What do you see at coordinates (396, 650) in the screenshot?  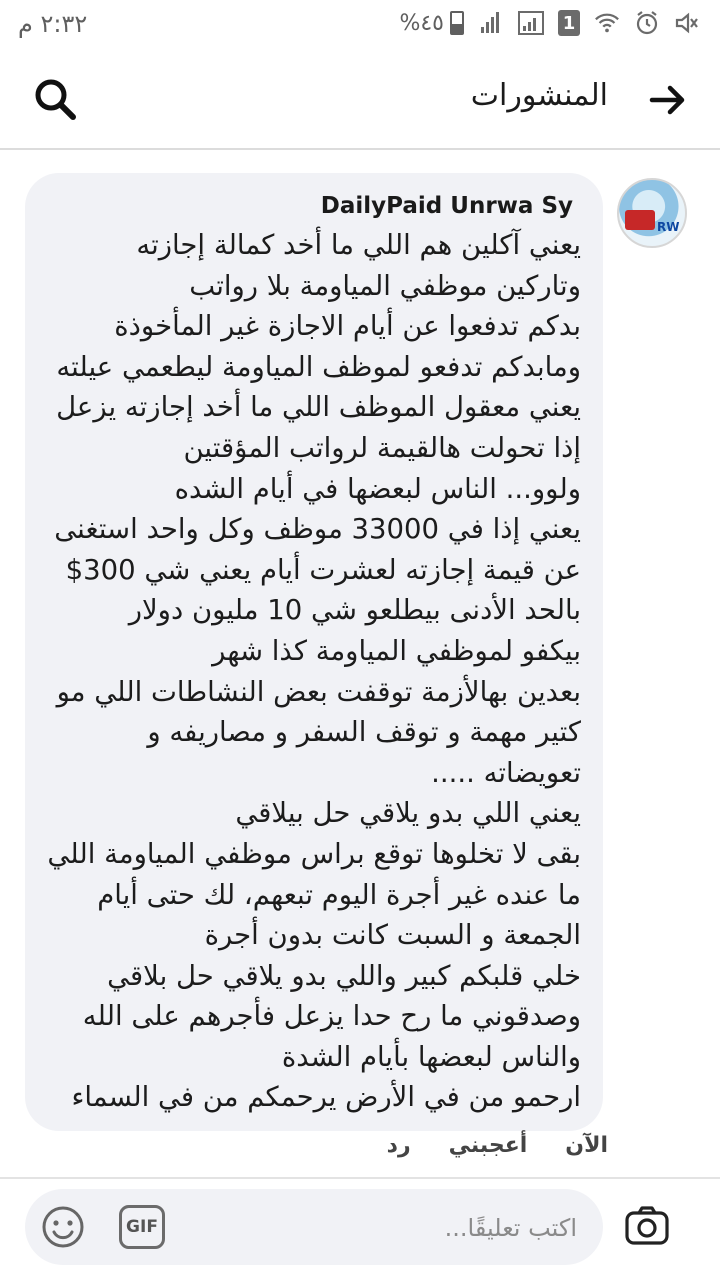 I see `comment-line: بيكفو لموظفي المياومة كذا شهر` at bounding box center [396, 650].